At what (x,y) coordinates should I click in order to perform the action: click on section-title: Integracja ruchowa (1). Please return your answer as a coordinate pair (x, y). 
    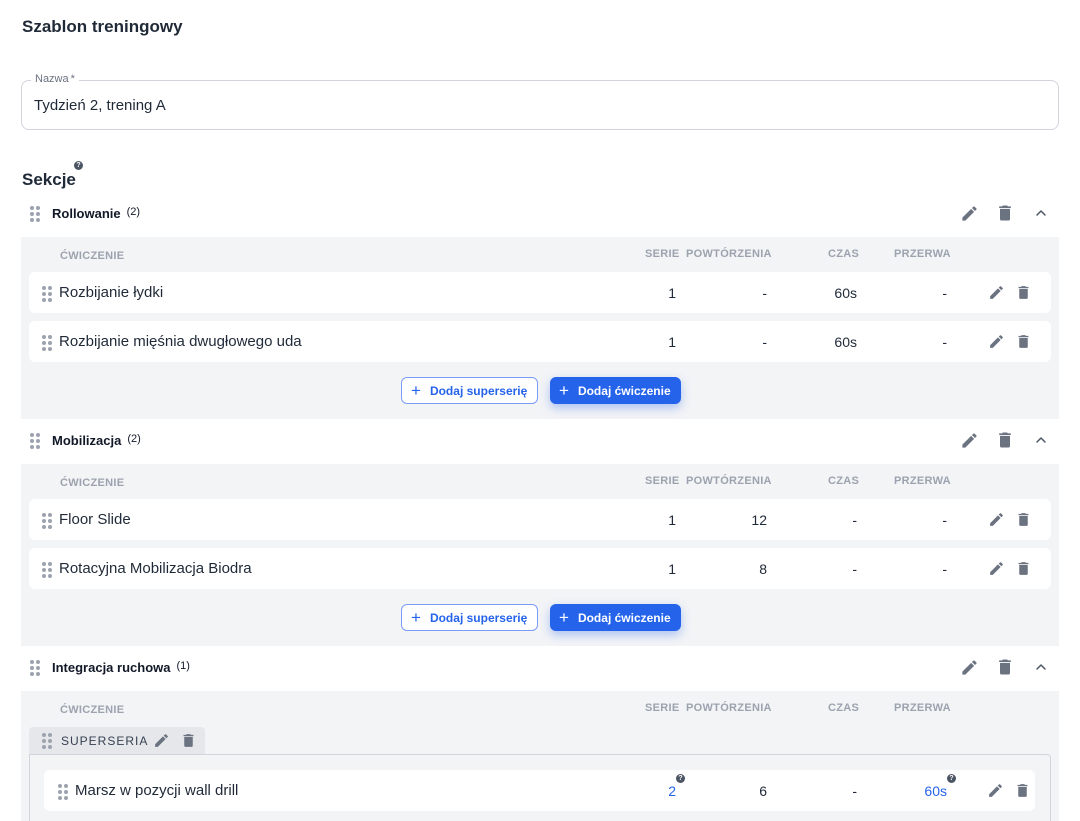
    Looking at the image, I should click on (121, 667).